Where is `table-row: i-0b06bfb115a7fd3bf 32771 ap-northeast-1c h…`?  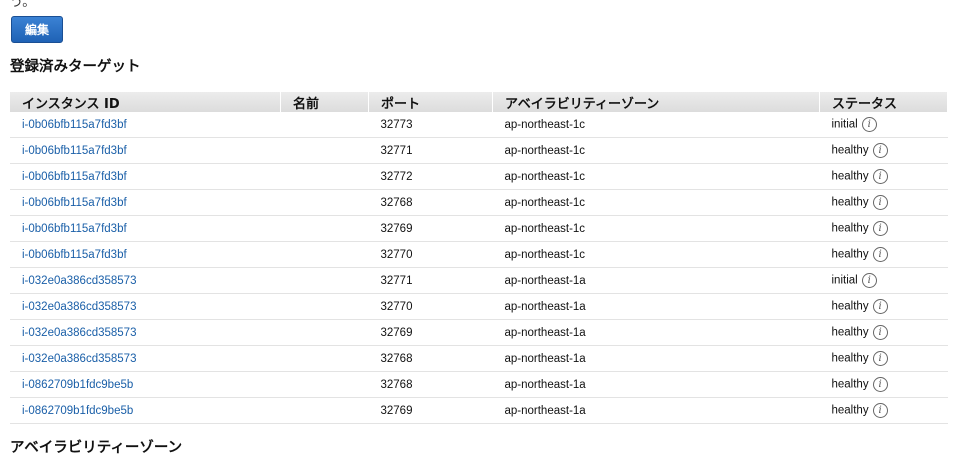
table-row: i-0b06bfb115a7fd3bf 32771 ap-northeast-1c h… is located at coordinates (479, 150).